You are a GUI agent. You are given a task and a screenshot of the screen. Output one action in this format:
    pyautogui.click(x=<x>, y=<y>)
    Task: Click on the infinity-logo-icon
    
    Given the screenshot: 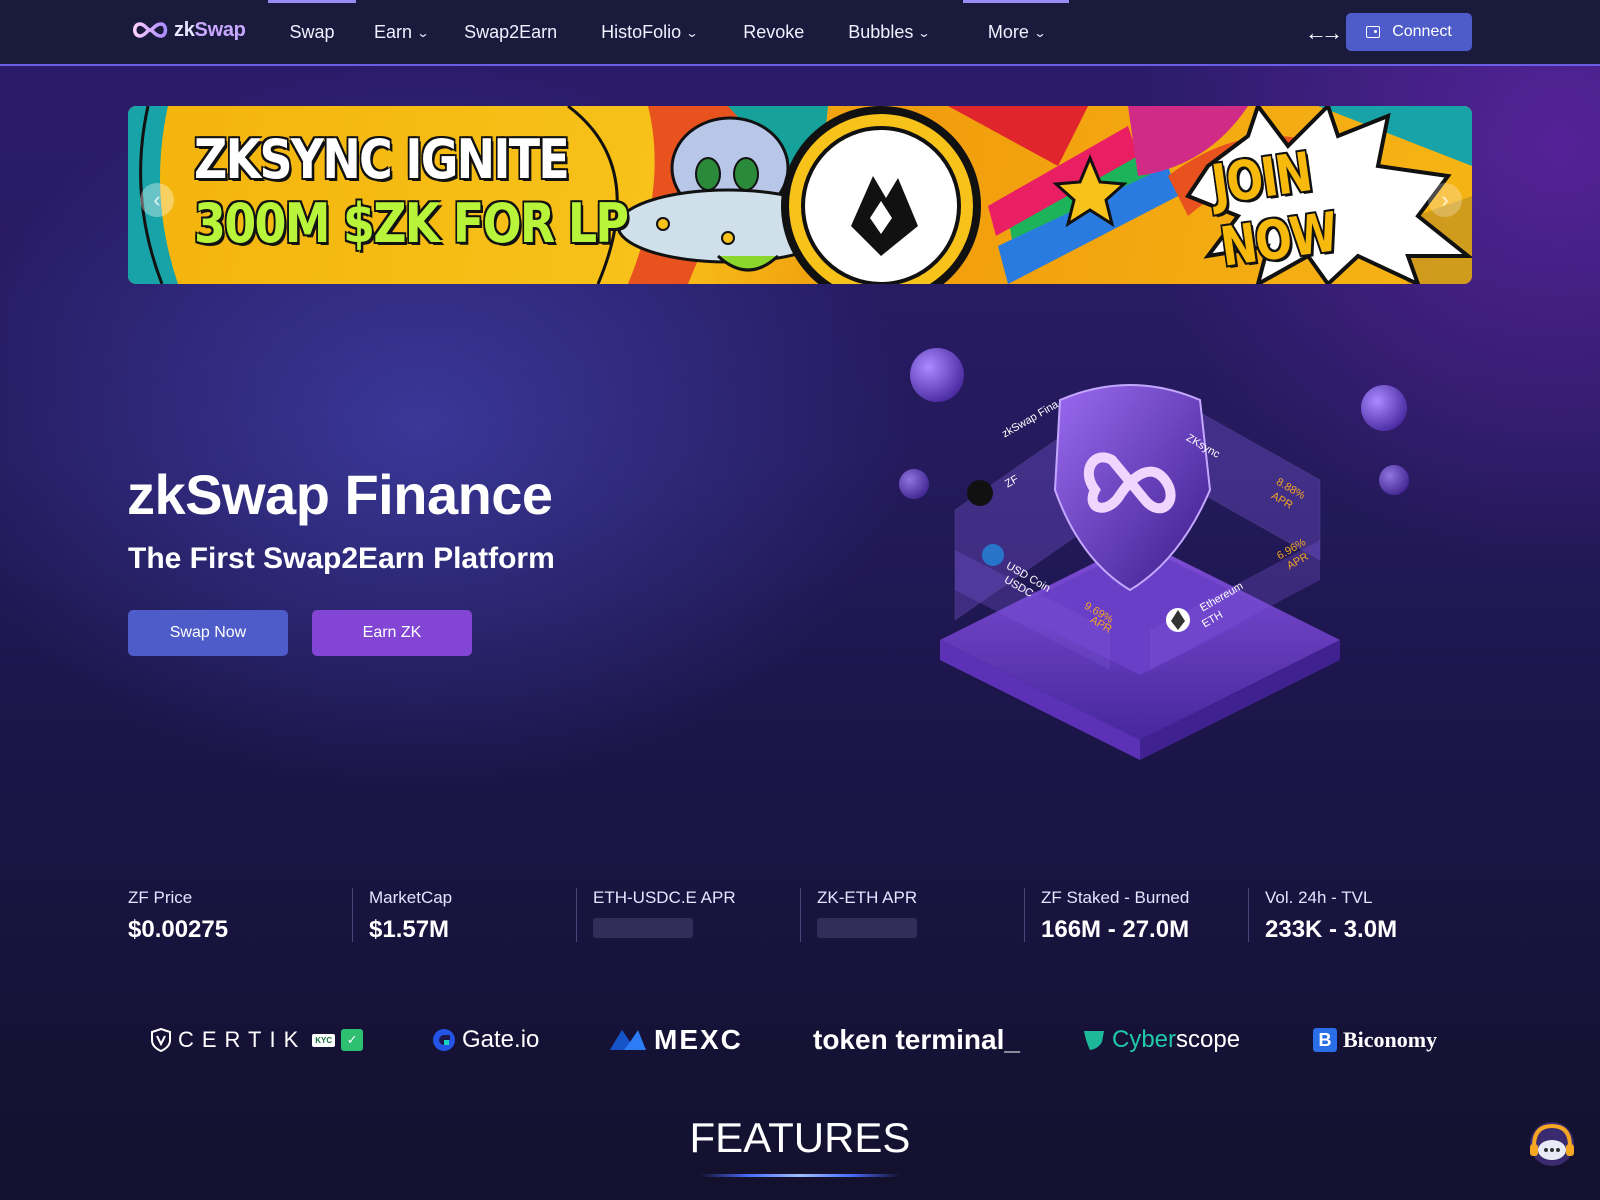 What is the action you would take?
    pyautogui.click(x=150, y=30)
    